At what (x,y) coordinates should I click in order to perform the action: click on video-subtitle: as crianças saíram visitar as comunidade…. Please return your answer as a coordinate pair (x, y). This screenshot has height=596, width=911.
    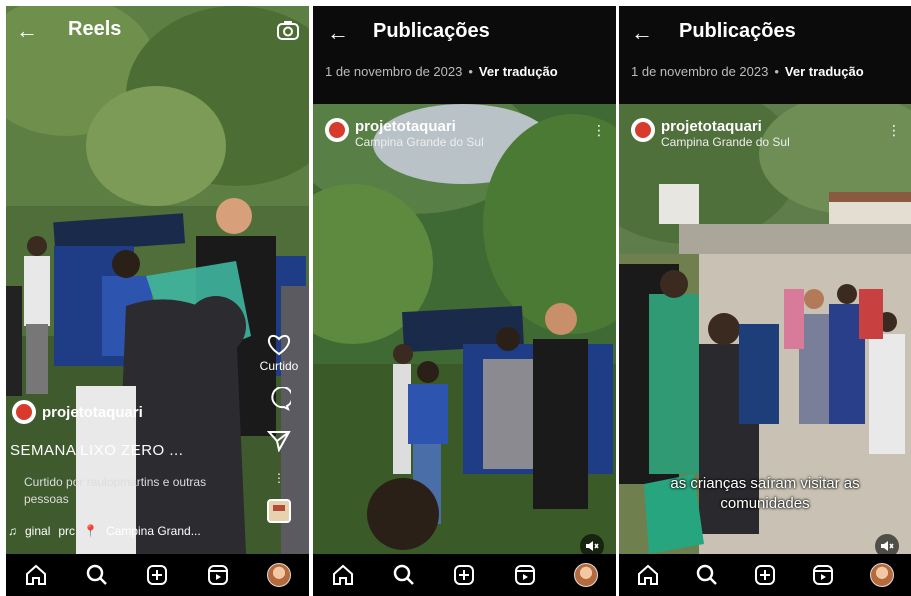
    Looking at the image, I should click on (765, 494).